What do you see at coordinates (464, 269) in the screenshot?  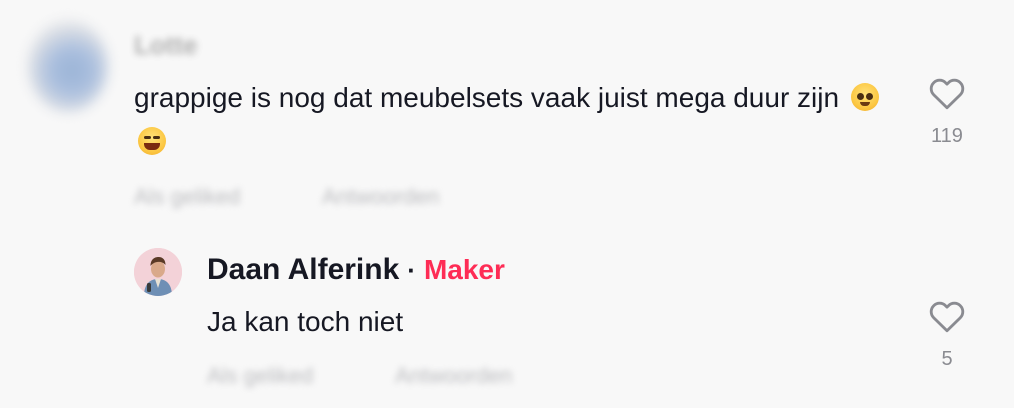 I see `creator-badge: Maker` at bounding box center [464, 269].